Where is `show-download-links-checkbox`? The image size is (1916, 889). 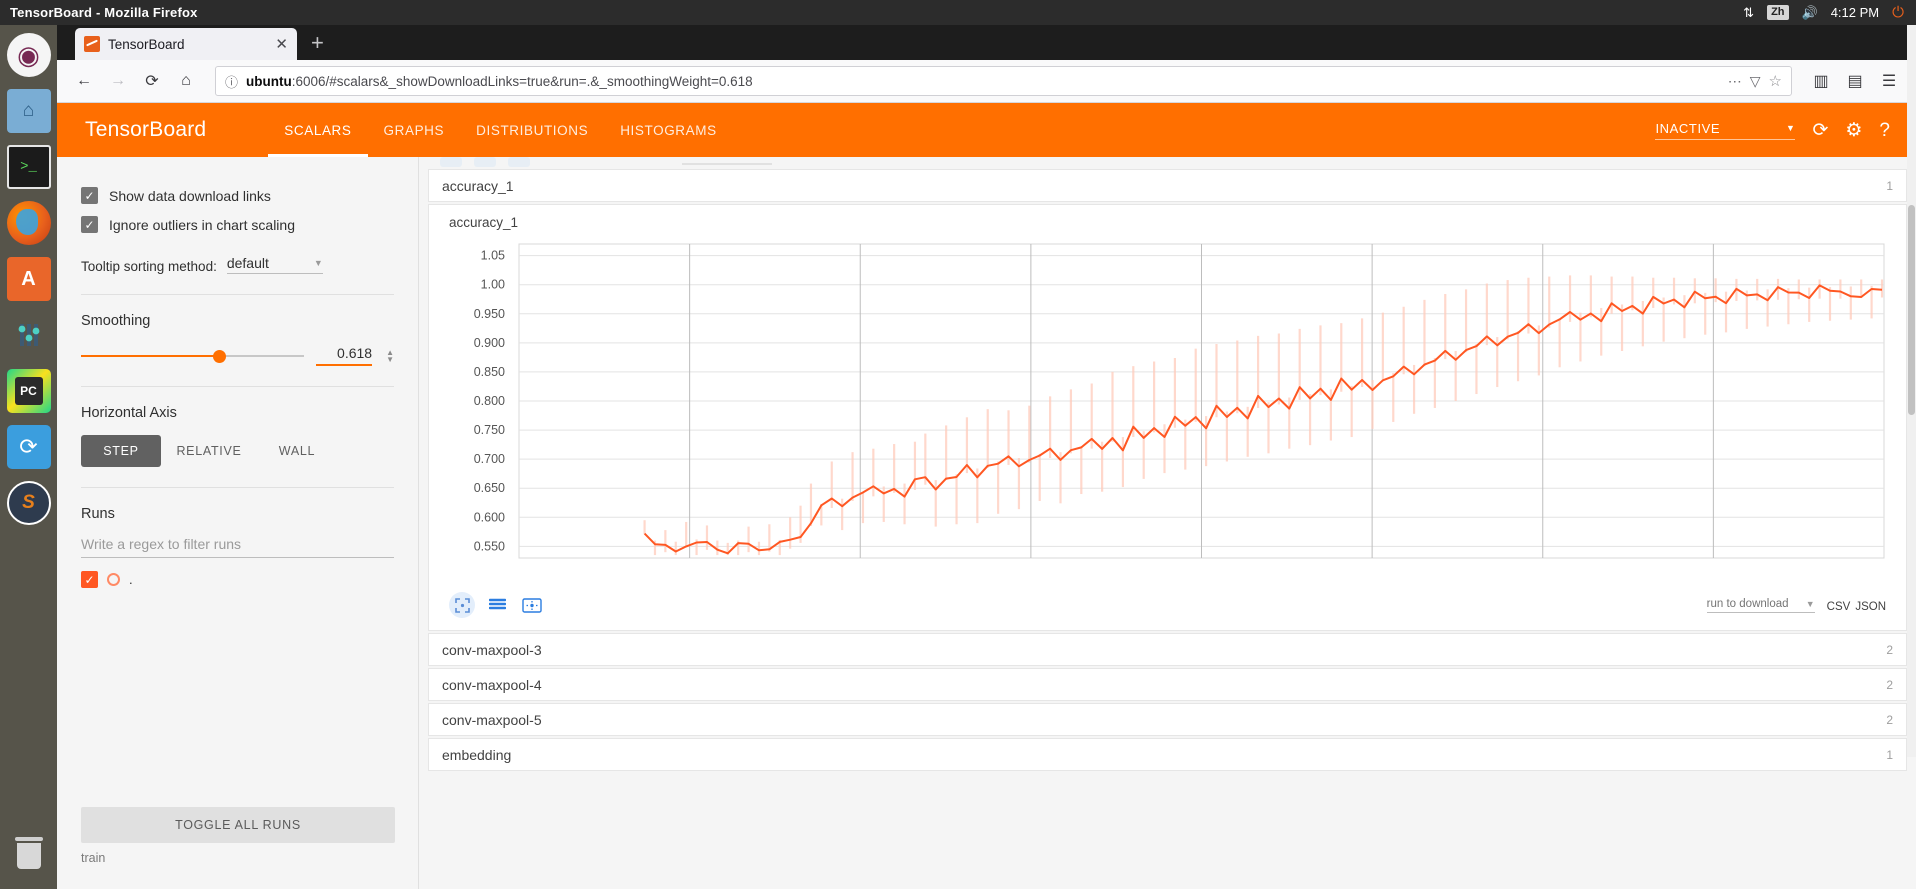 show-download-links-checkbox is located at coordinates (89, 195).